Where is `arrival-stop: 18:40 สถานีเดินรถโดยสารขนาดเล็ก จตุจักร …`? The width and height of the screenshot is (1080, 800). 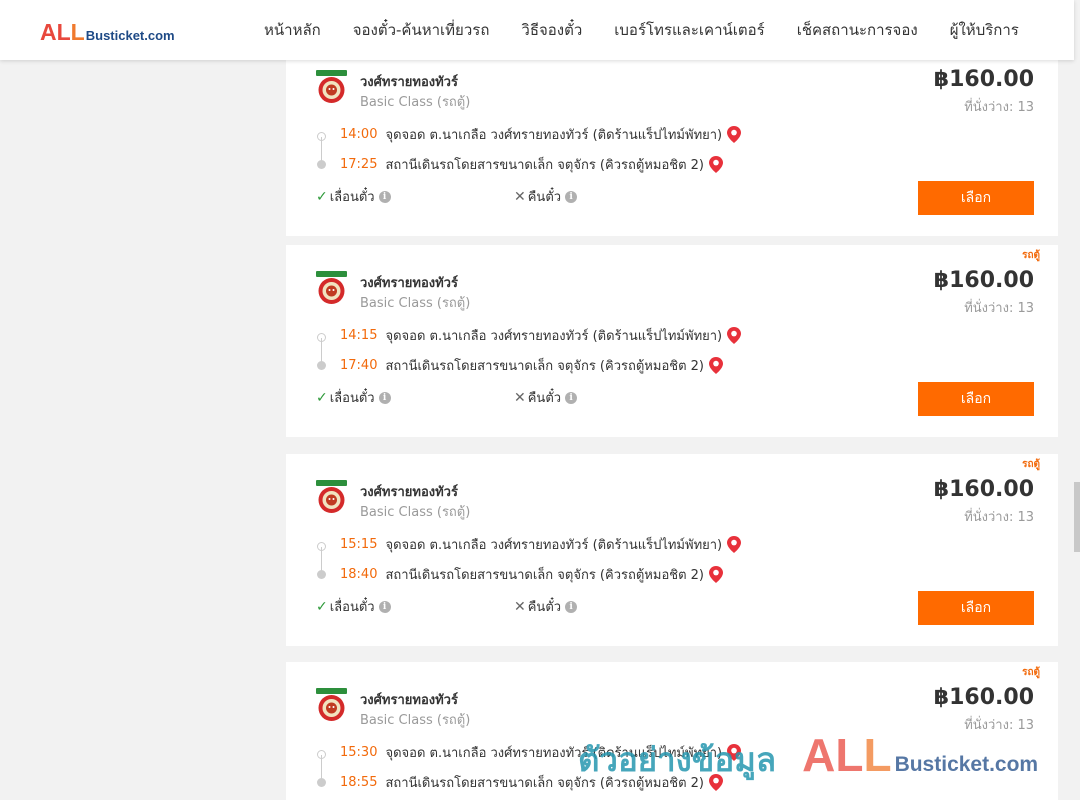
arrival-stop: 18:40 สถานีเดินรถโดยสารขนาดเล็ก จตุจักร … is located at coordinates (531, 574).